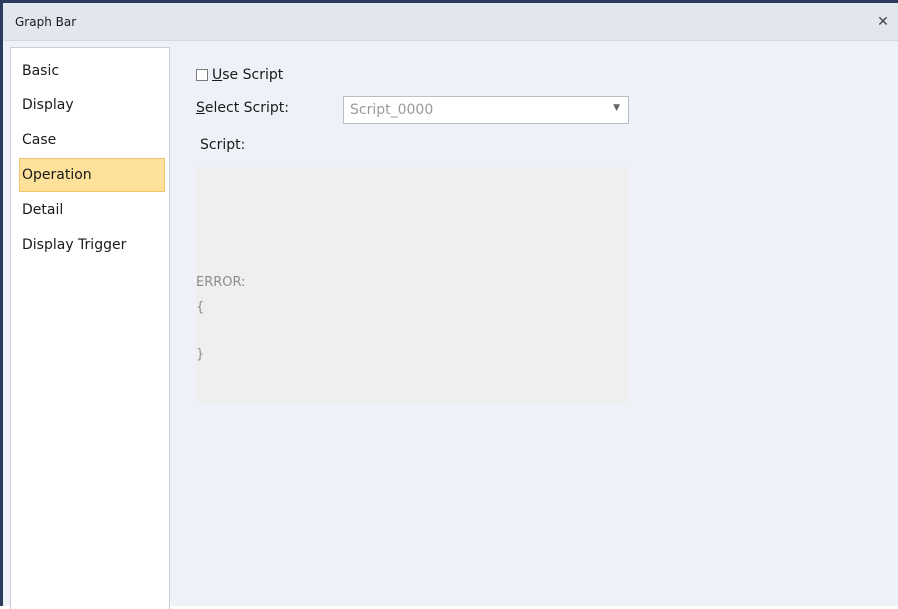 This screenshot has width=898, height=609. Describe the element at coordinates (92, 210) in the screenshot. I see `sidebar-item-detail: Detail` at that location.